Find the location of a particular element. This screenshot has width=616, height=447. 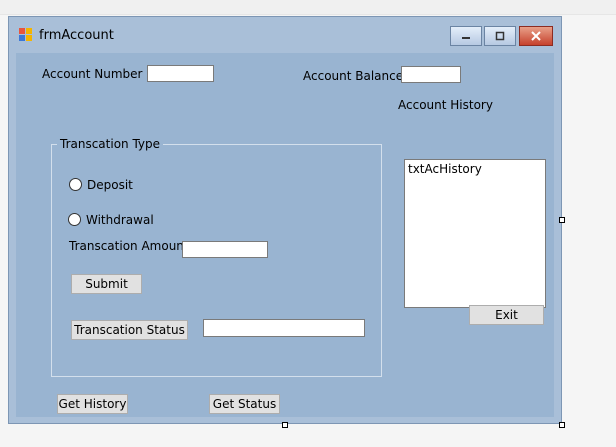

title-bar: frmAccount is located at coordinates (285, 35).